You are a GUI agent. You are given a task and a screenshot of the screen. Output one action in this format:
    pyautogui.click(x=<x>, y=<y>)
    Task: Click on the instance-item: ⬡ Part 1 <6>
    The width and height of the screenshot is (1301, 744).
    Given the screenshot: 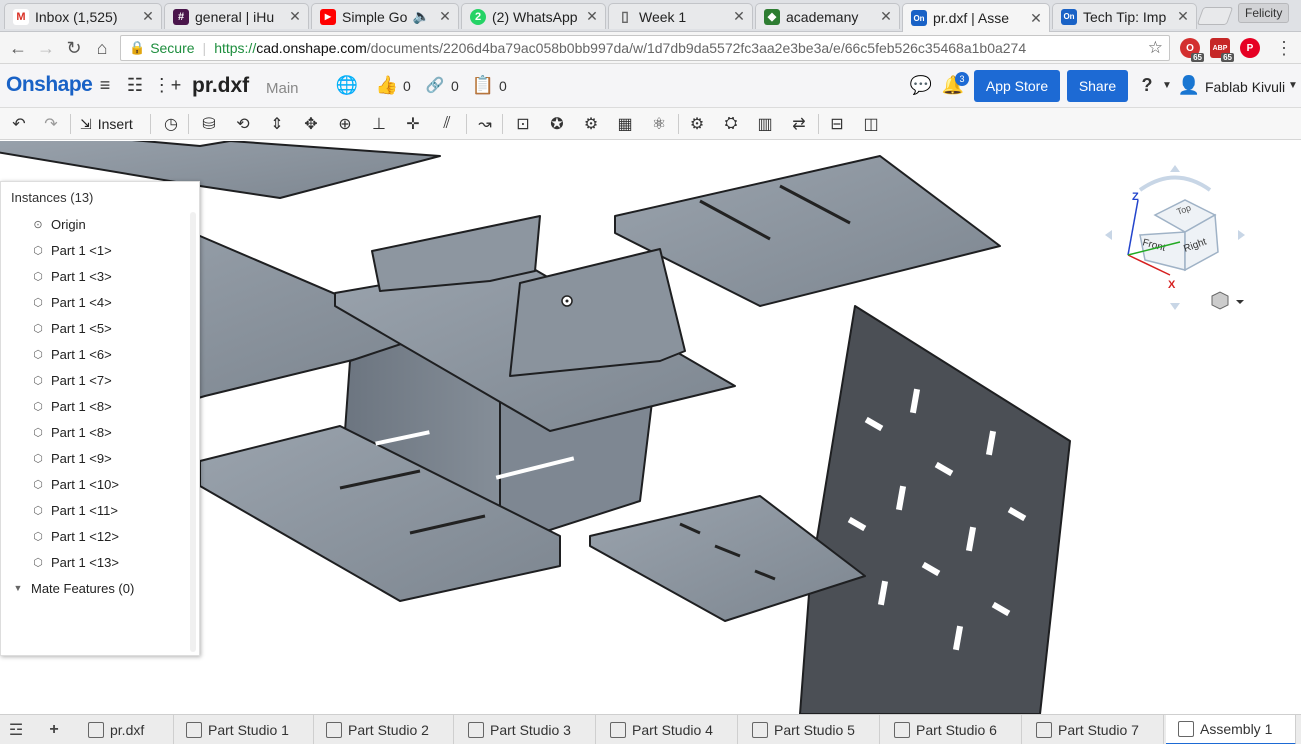 What is the action you would take?
    pyautogui.click(x=71, y=354)
    